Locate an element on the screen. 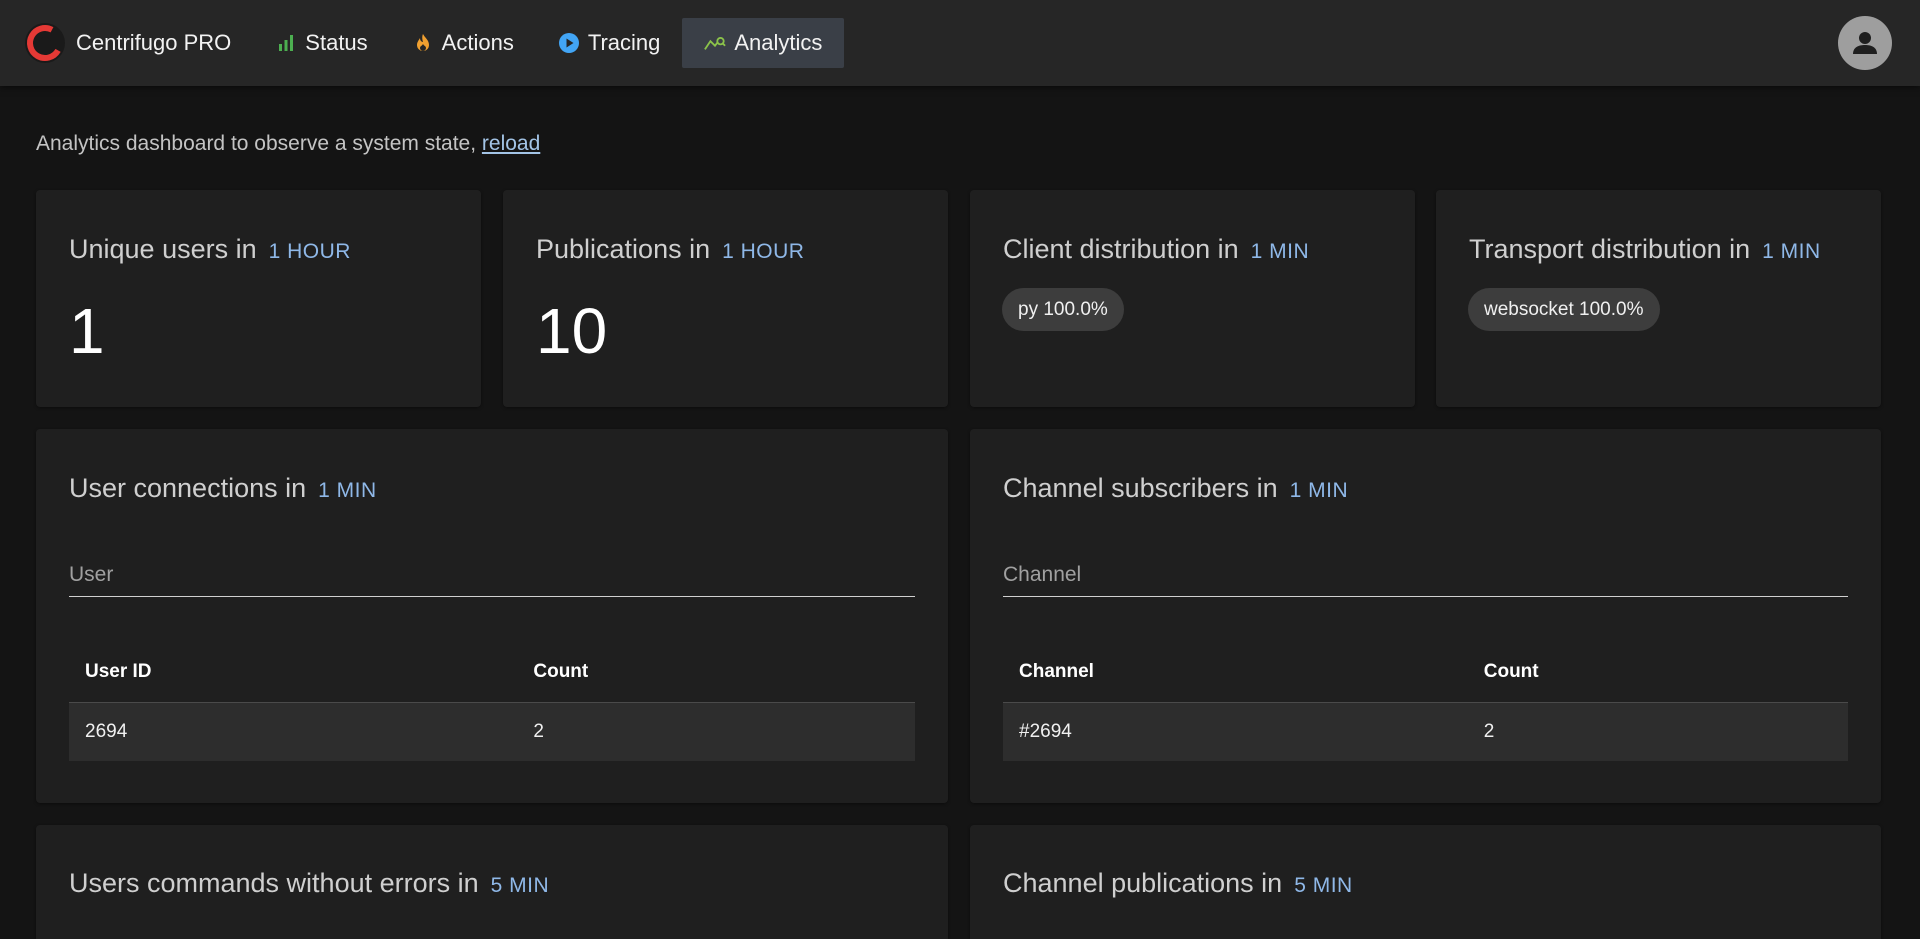 Image resolution: width=1920 pixels, height=939 pixels. channel-subscribers-table: Channel Count #2694 2 is located at coordinates (1425, 702).